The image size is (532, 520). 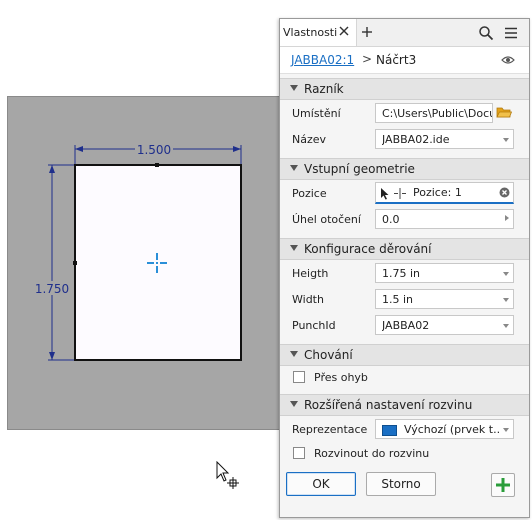 I want to click on cancel-button-label: Storno, so click(x=401, y=484).